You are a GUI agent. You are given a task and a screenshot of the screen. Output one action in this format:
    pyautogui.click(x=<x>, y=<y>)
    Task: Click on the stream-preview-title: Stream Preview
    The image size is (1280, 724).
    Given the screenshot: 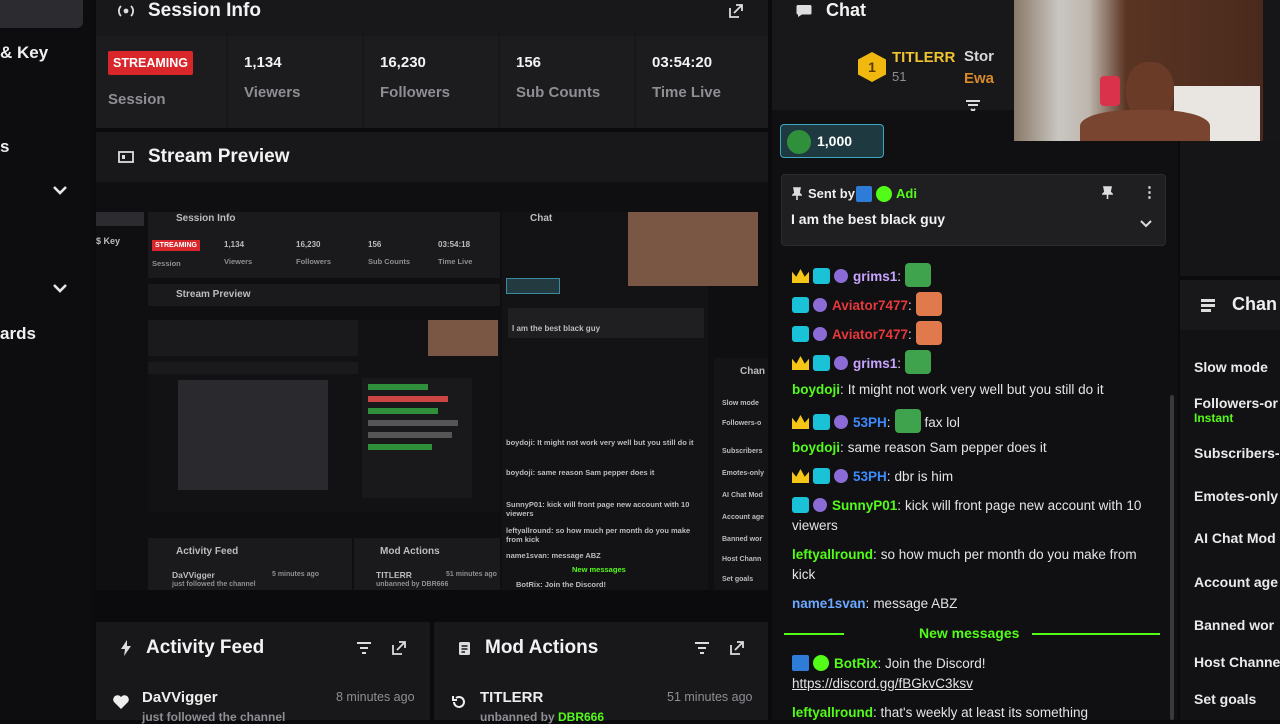 What is the action you would take?
    pyautogui.click(x=219, y=156)
    